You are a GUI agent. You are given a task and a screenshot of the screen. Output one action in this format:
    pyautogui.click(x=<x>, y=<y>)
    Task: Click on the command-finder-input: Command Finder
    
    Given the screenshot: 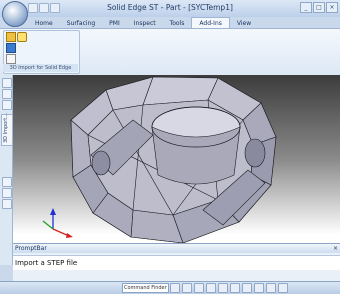 What is the action you would take?
    pyautogui.click(x=145, y=288)
    